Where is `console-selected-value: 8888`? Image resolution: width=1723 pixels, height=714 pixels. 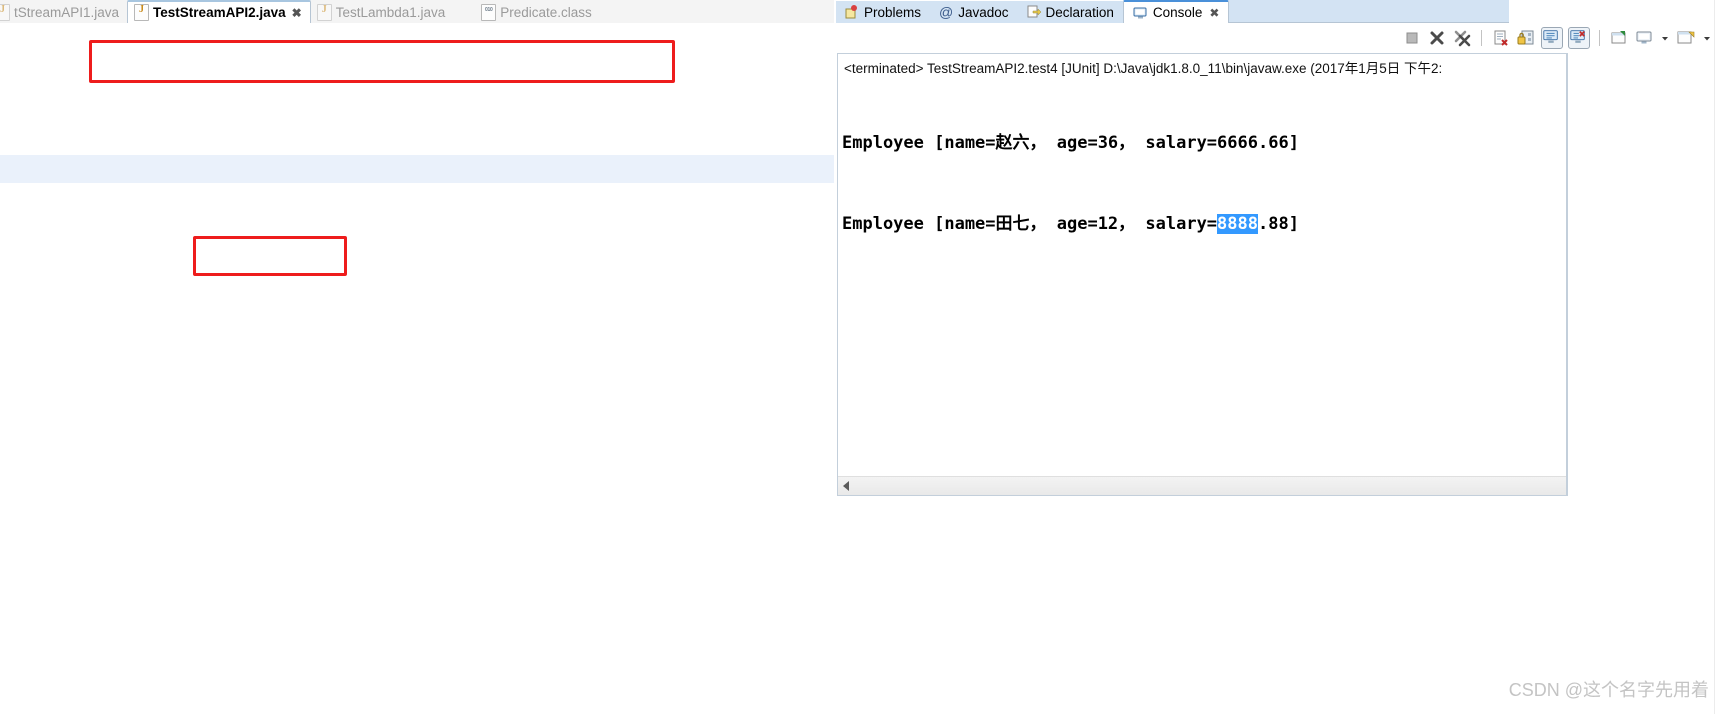
console-selected-value: 8888 is located at coordinates (1237, 224).